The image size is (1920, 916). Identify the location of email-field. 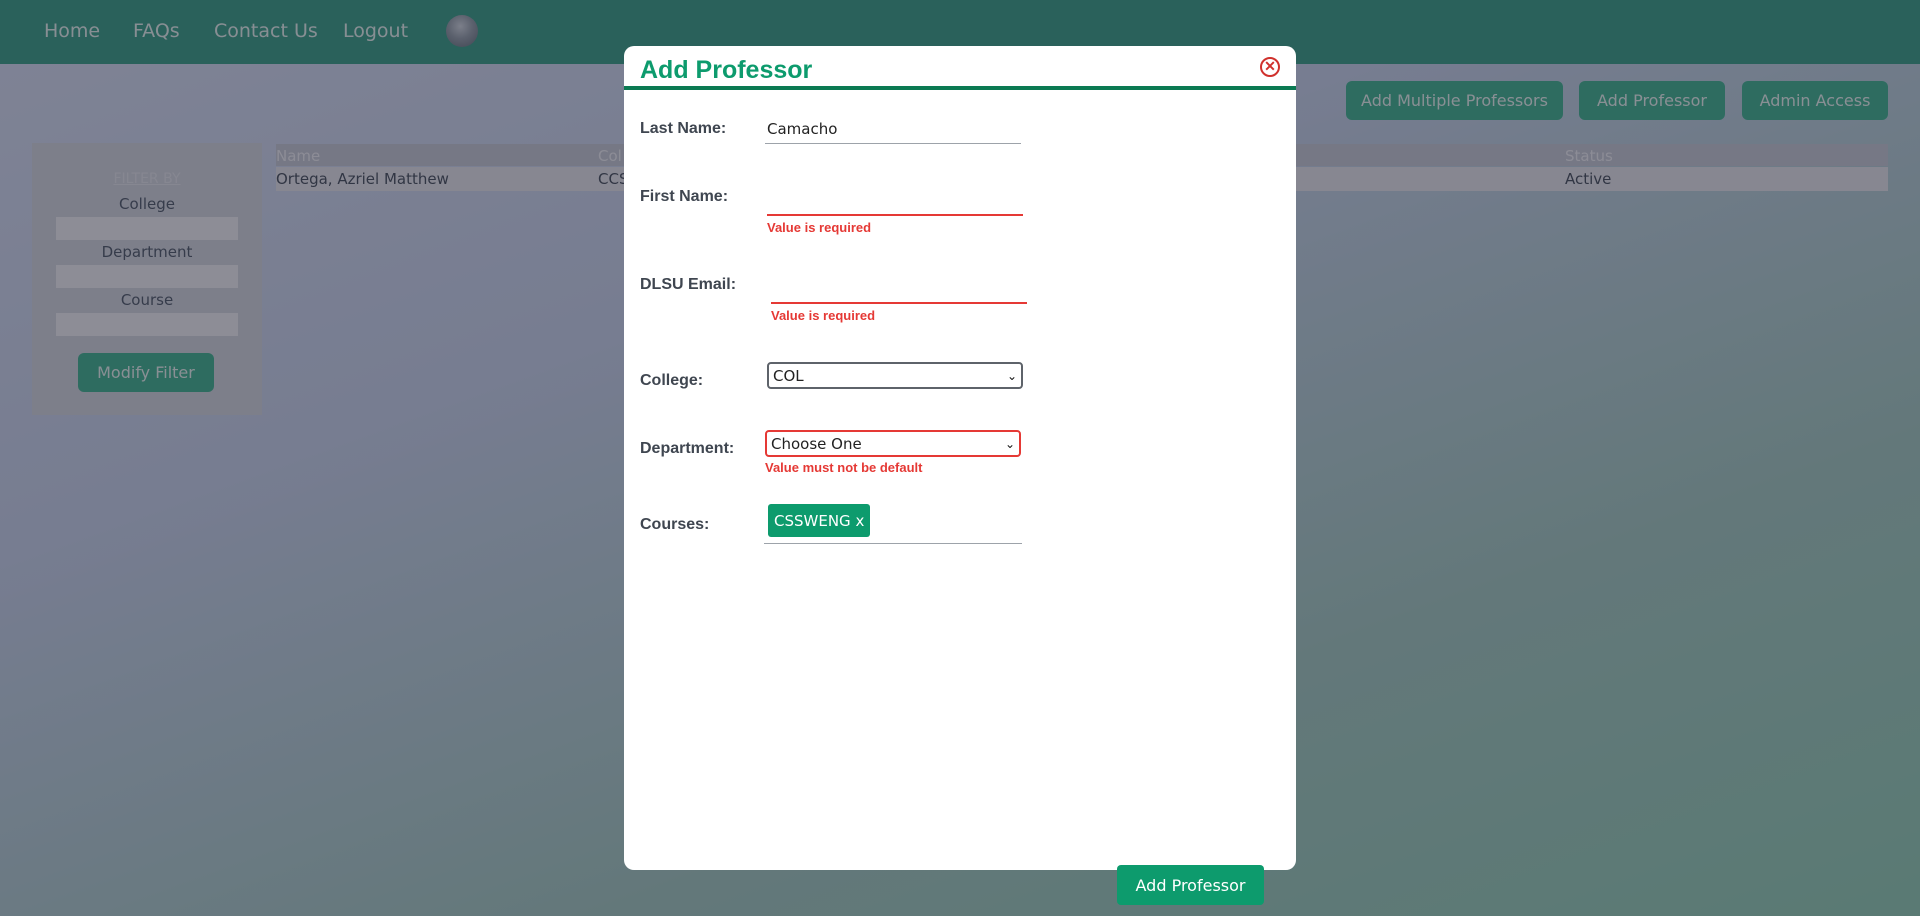
(899, 289).